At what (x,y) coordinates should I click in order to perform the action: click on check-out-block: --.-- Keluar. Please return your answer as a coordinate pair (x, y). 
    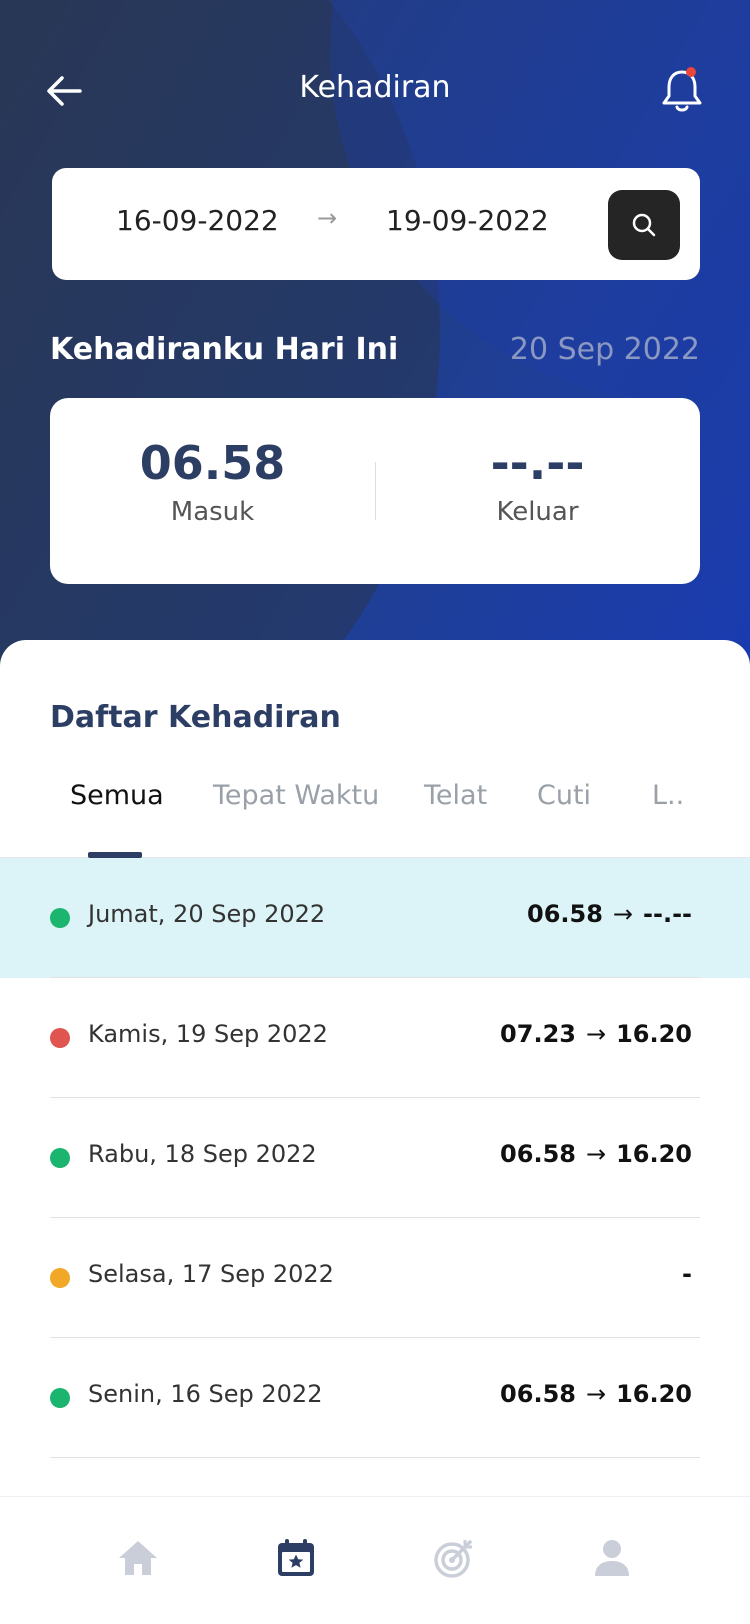
    Looking at the image, I should click on (537, 482).